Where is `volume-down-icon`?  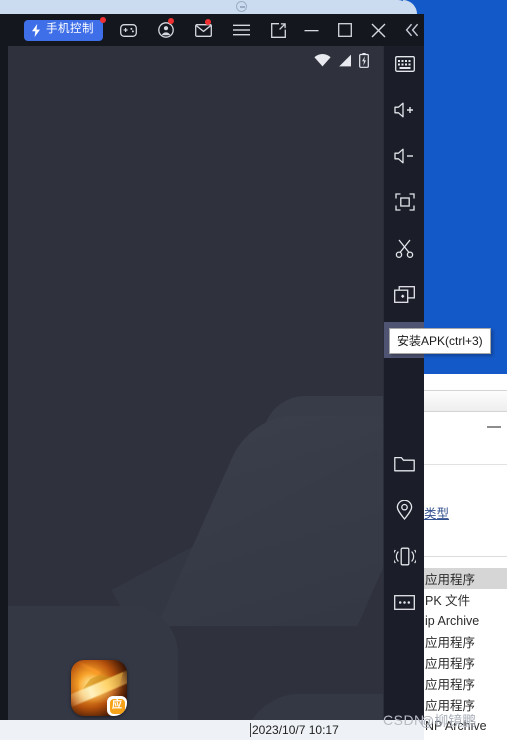 volume-down-icon is located at coordinates (404, 156).